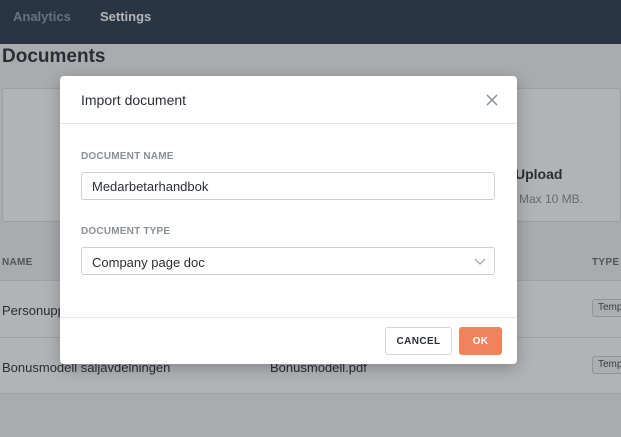 The width and height of the screenshot is (621, 437). What do you see at coordinates (480, 341) in the screenshot?
I see `ok-button: OK` at bounding box center [480, 341].